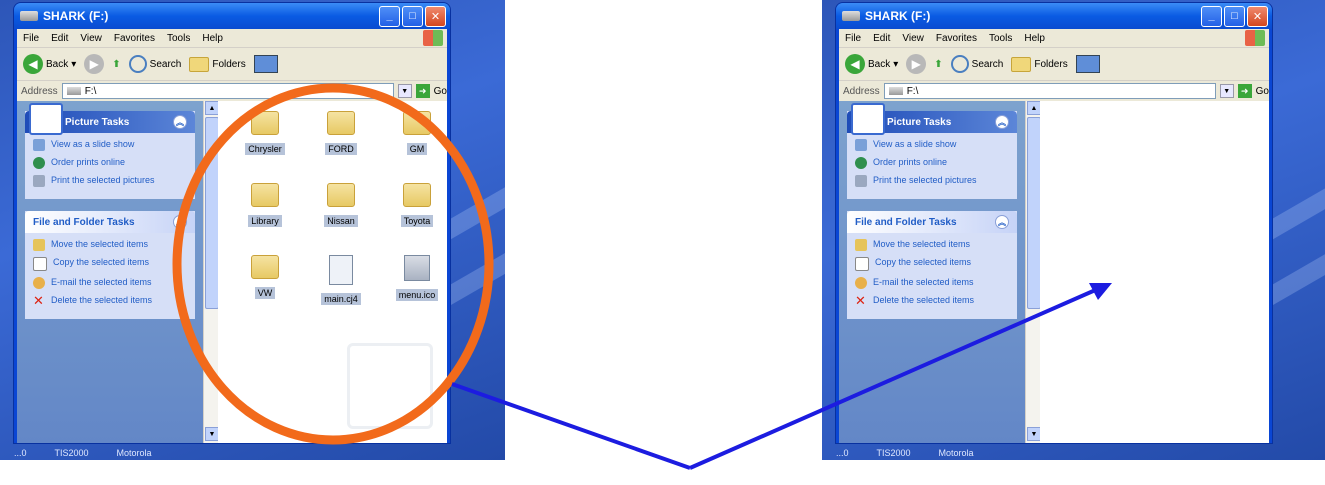  Describe the element at coordinates (571, 426) in the screenshot. I see `arrow-line-left` at that location.